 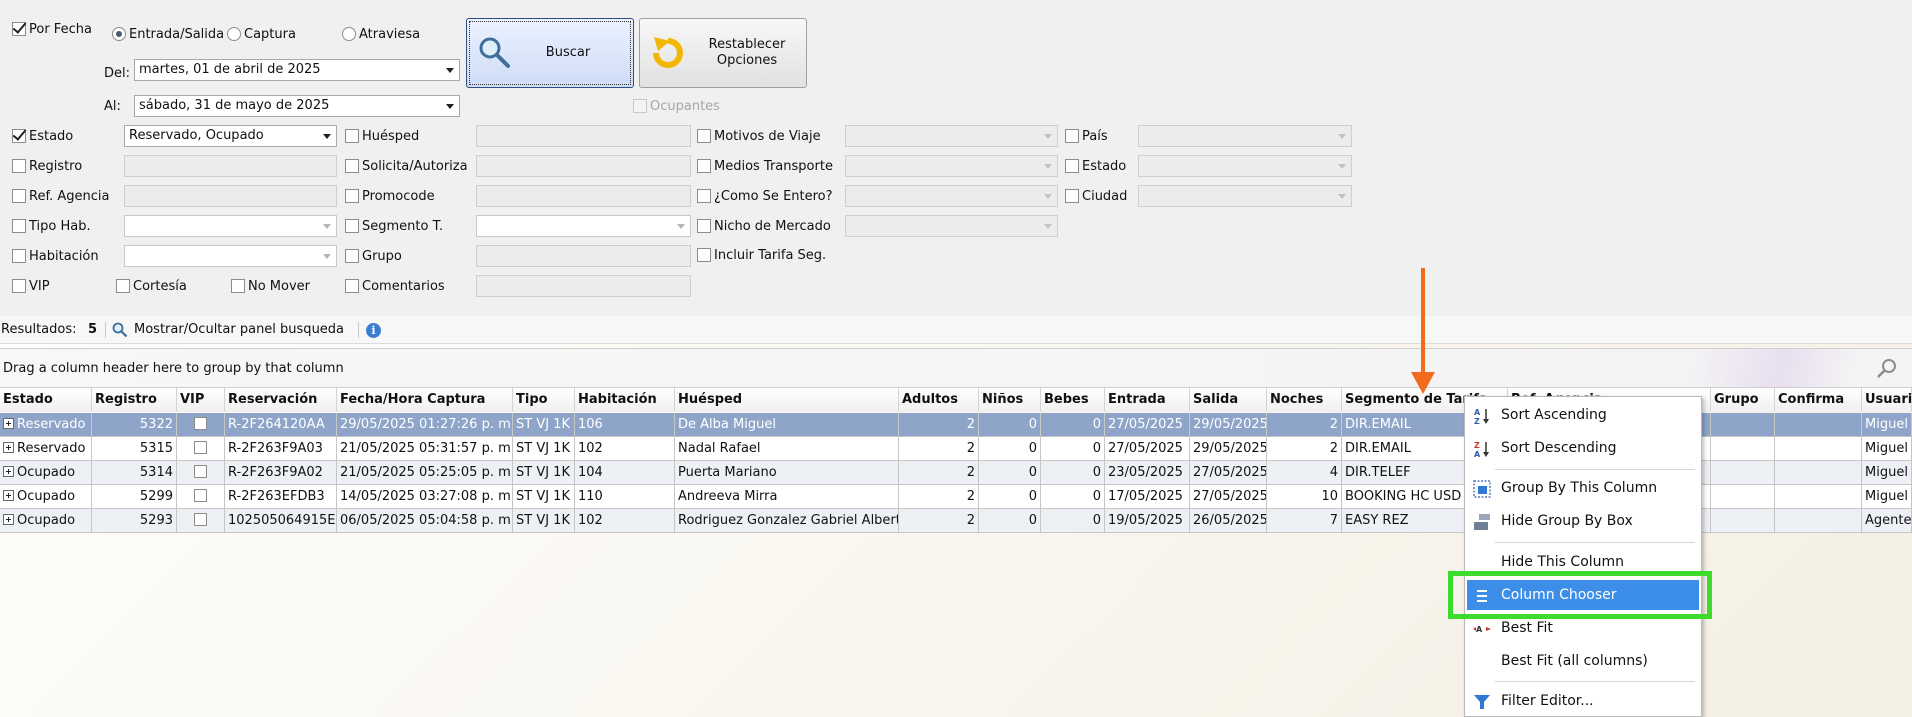 What do you see at coordinates (951, 136) in the screenshot?
I see `motivos-select` at bounding box center [951, 136].